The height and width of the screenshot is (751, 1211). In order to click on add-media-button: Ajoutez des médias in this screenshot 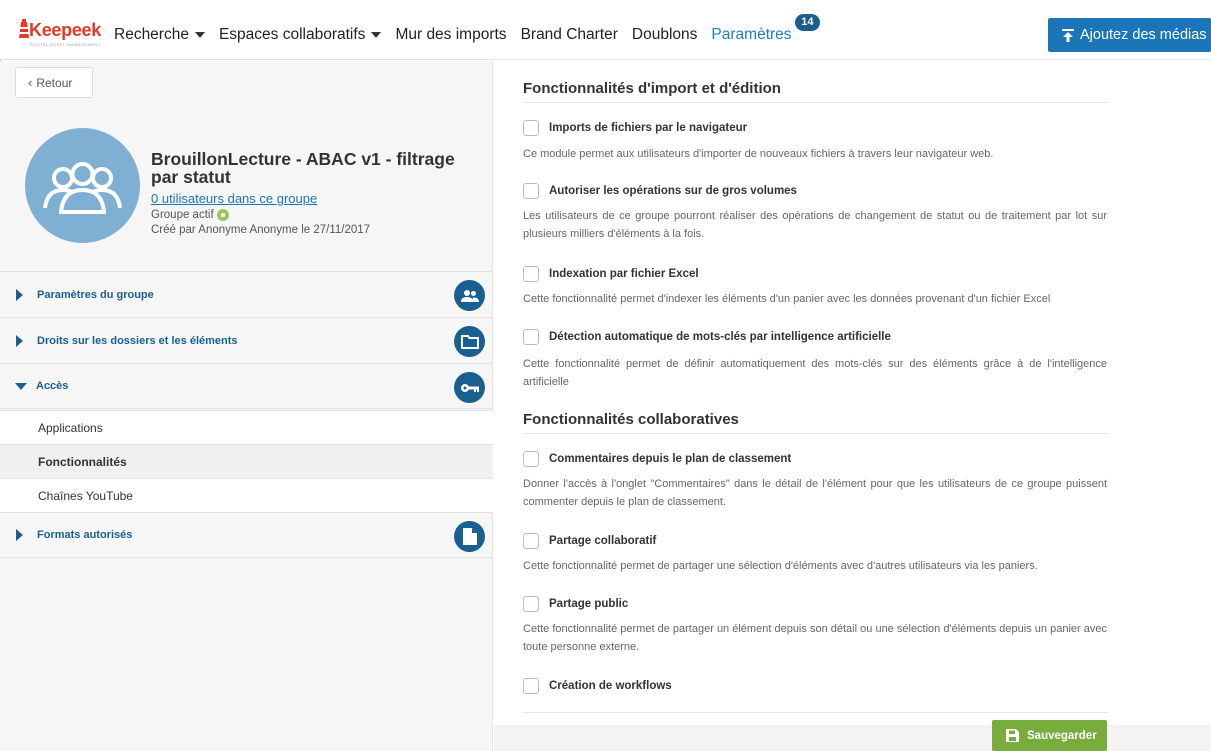, I will do `click(1129, 35)`.